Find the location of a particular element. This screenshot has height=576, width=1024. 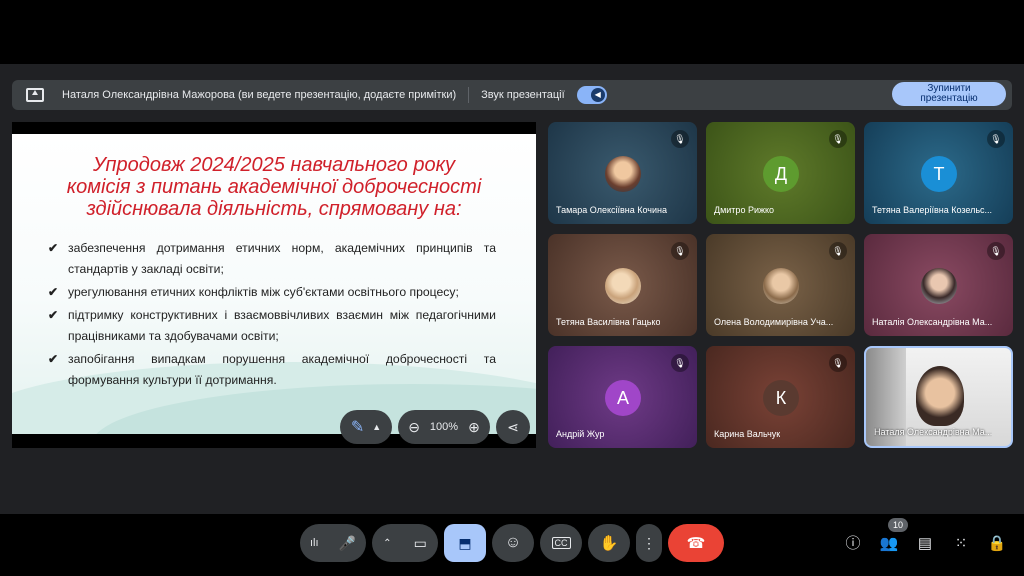

zoom-controls: ⊖ 100% ⊕ is located at coordinates (444, 427).